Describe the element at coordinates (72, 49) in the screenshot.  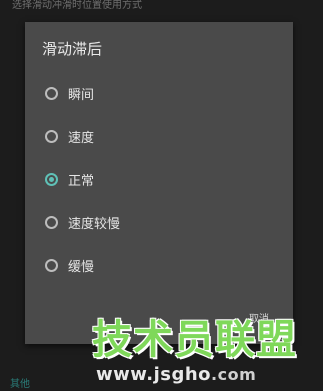
I see `dialog-title: 滑动滞后` at that location.